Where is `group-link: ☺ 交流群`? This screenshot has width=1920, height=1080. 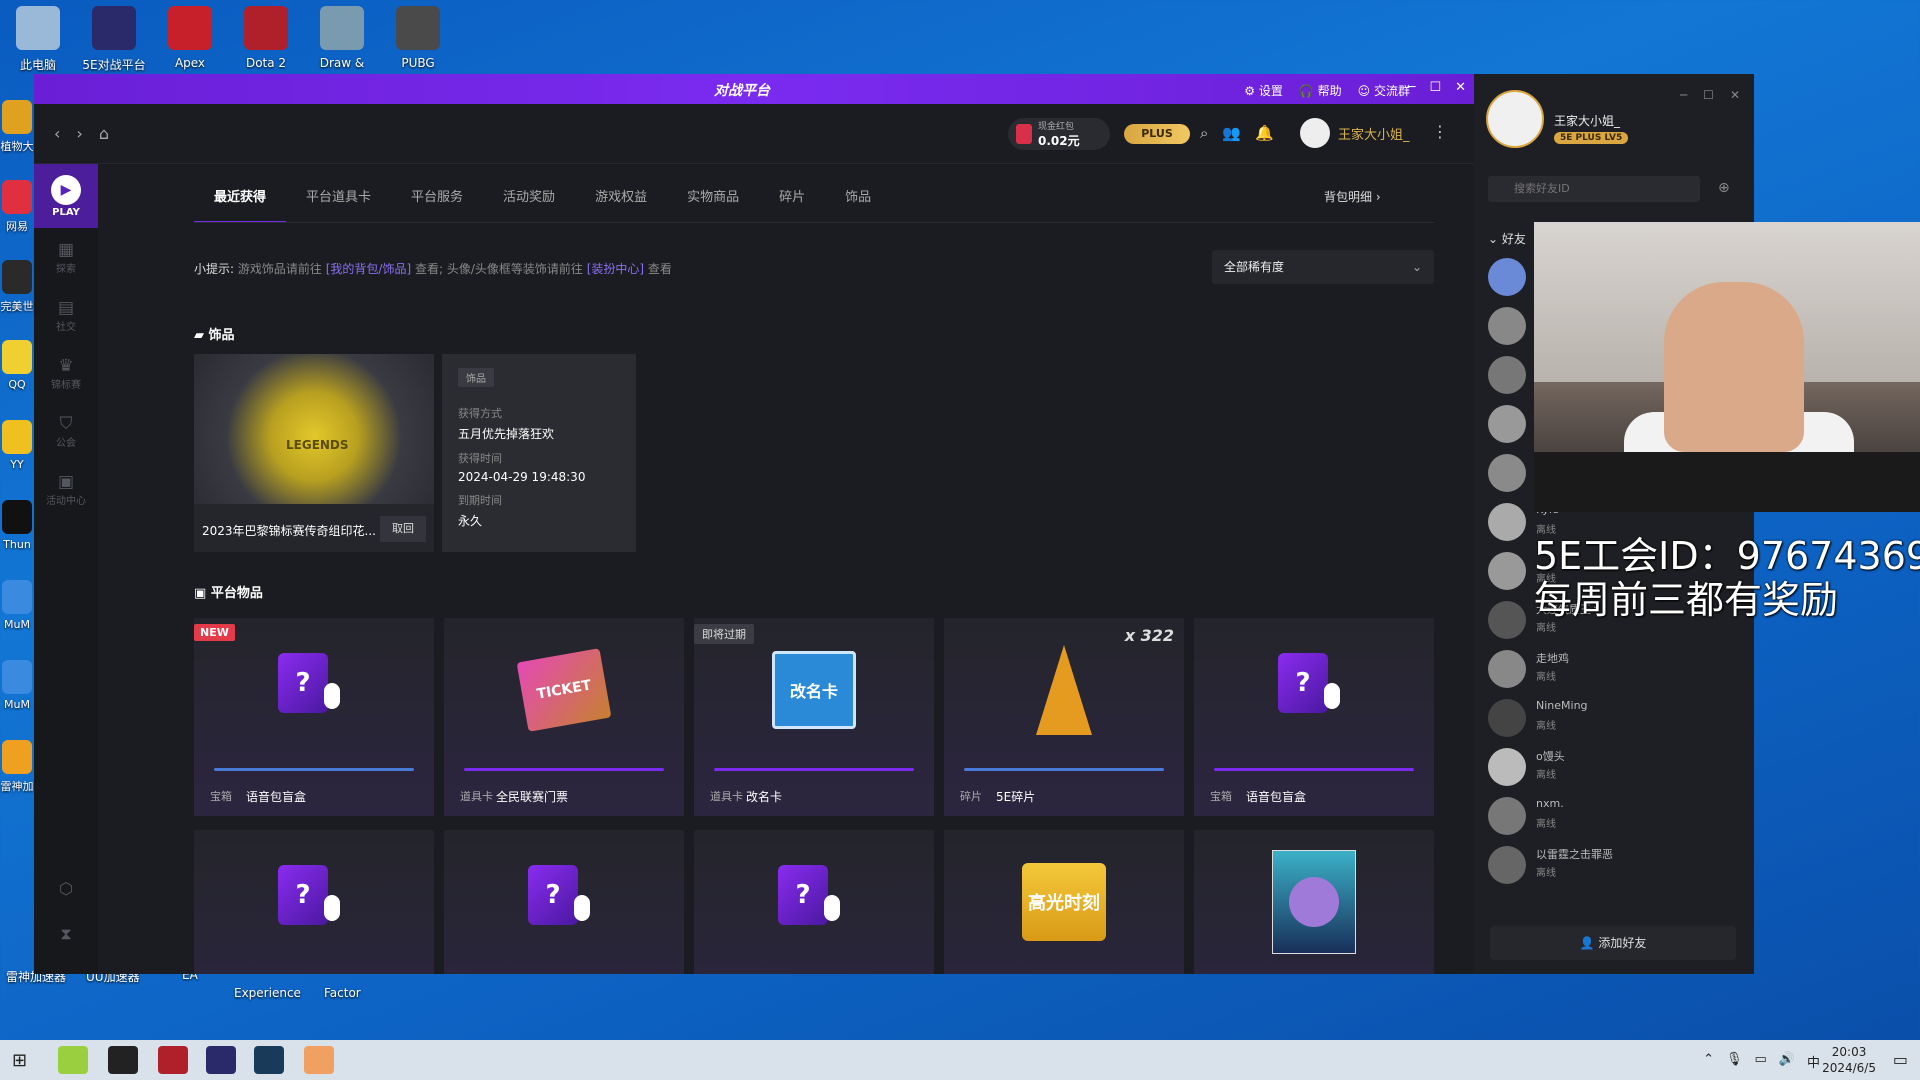 group-link: ☺ 交流群 is located at coordinates (1384, 90).